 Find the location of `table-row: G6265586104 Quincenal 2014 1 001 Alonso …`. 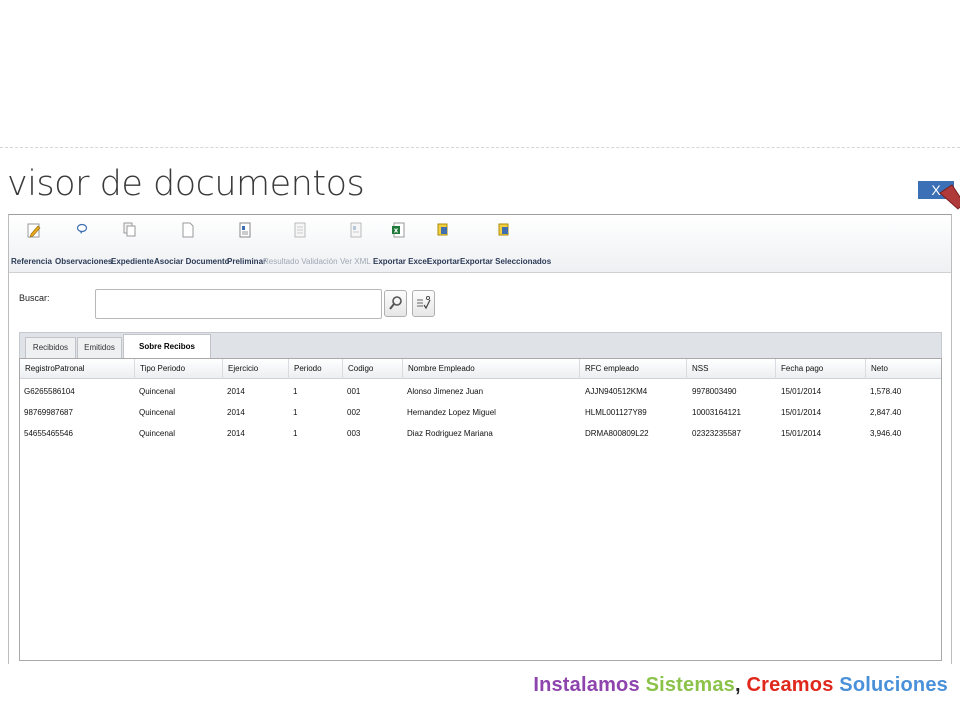

table-row: G6265586104 Quincenal 2014 1 001 Alonso … is located at coordinates (480, 391).